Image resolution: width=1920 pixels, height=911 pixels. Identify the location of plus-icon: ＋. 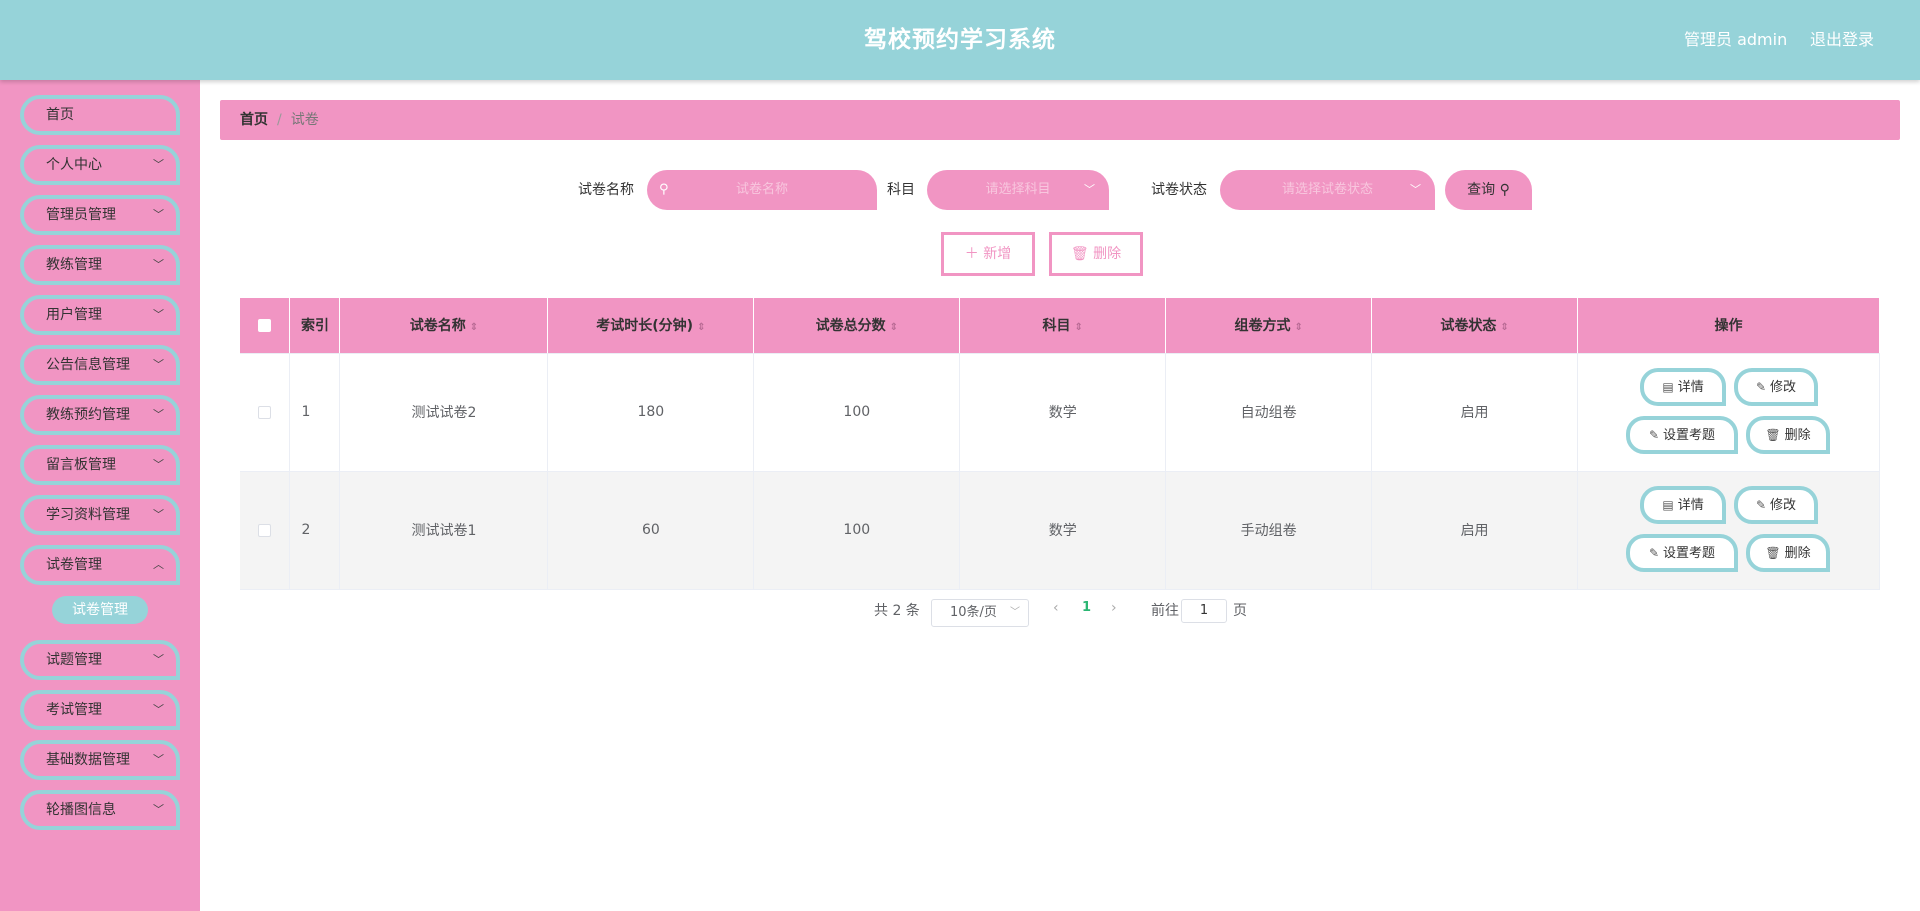
(971, 254).